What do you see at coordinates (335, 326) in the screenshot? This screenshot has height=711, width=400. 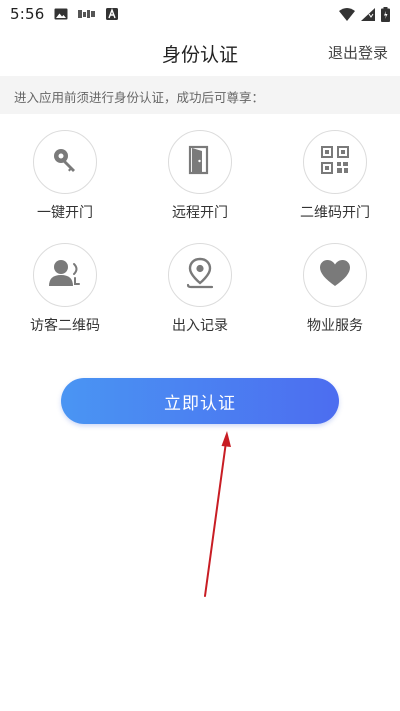 I see `feature-label: 物业服务` at bounding box center [335, 326].